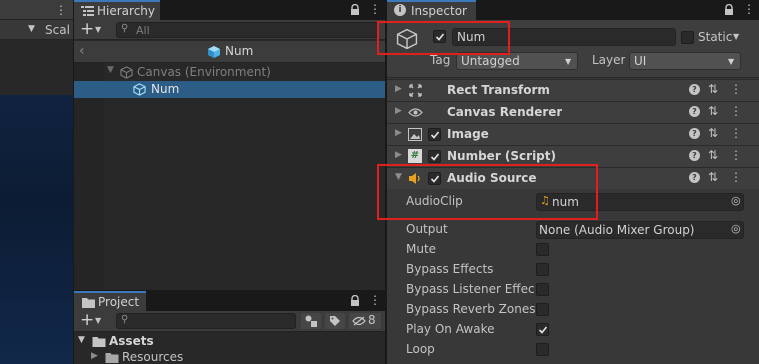 This screenshot has height=364, width=759. I want to click on back-arrow-icon: ‹, so click(82, 51).